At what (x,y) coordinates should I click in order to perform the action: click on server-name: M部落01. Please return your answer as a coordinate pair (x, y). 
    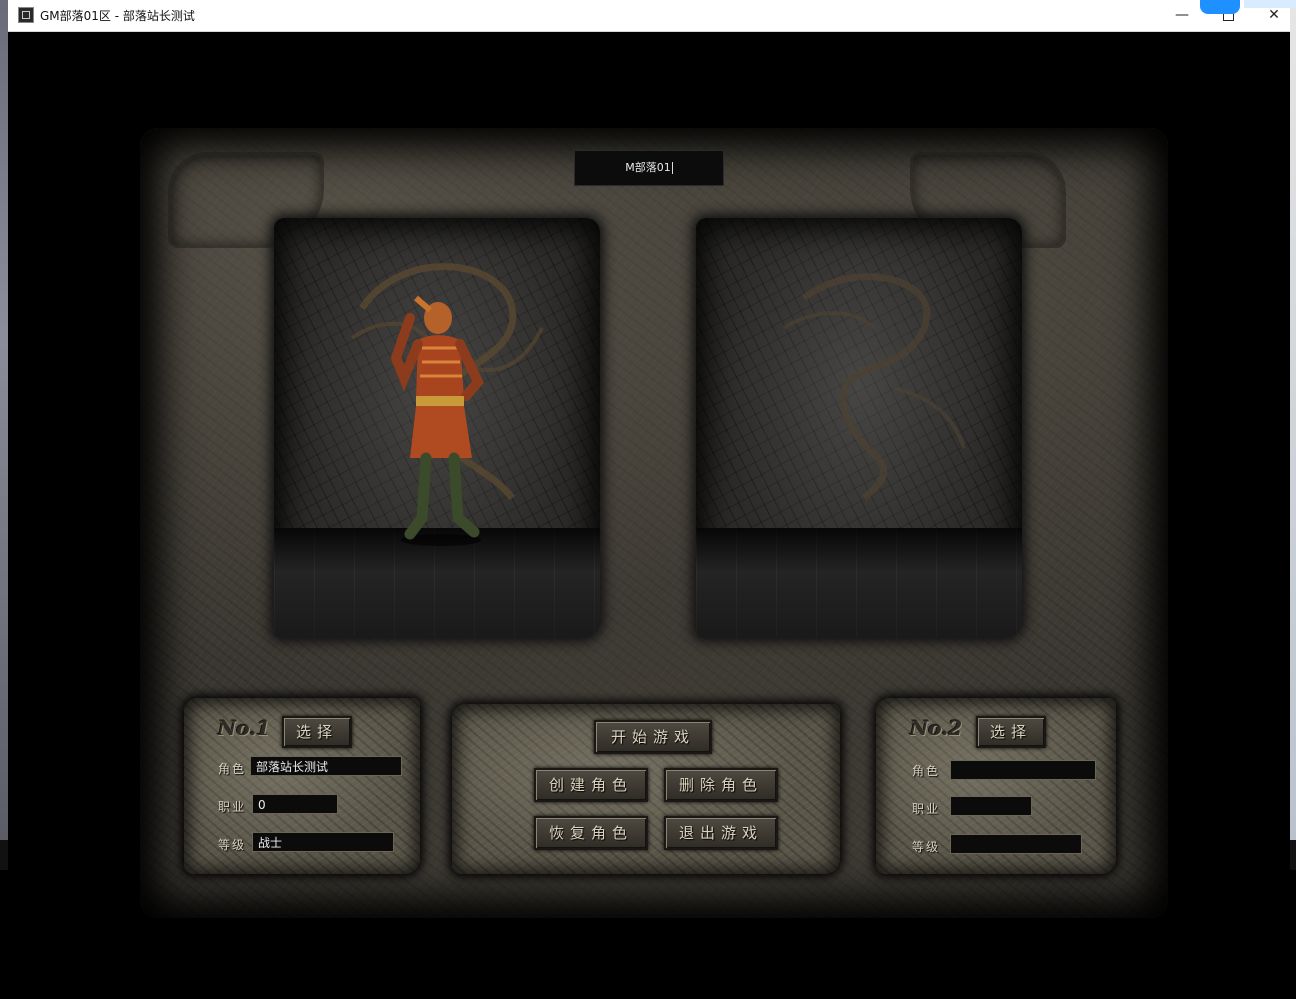
    Looking at the image, I should click on (648, 167).